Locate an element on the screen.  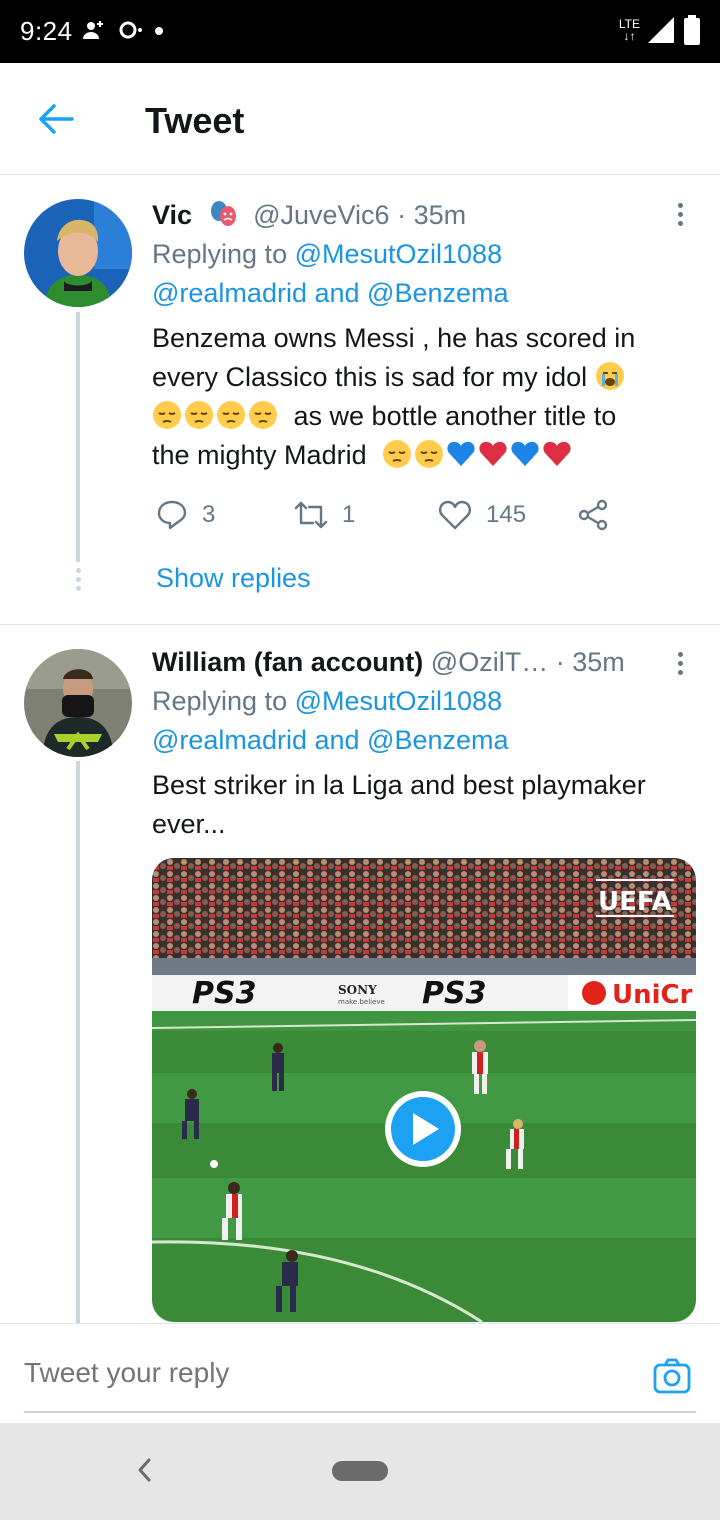
back-arrow-icon is located at coordinates (56, 119).